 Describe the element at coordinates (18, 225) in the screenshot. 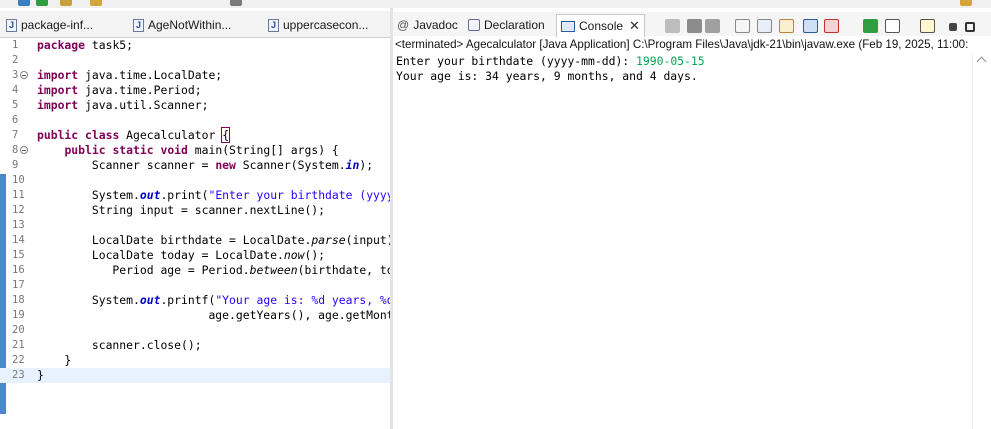

I see `line-number: 13` at that location.